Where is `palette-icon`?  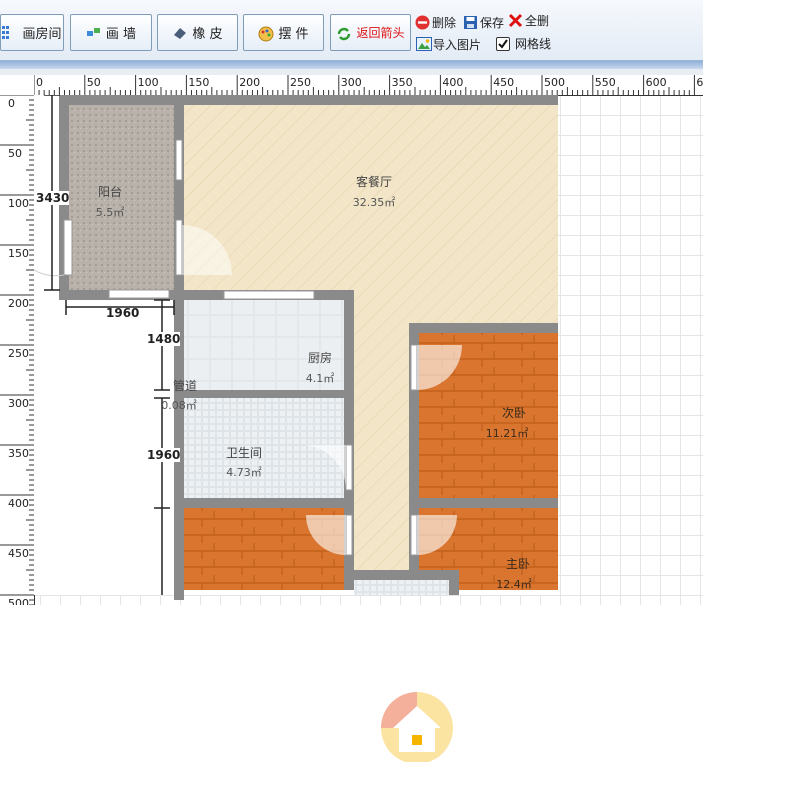 palette-icon is located at coordinates (266, 33).